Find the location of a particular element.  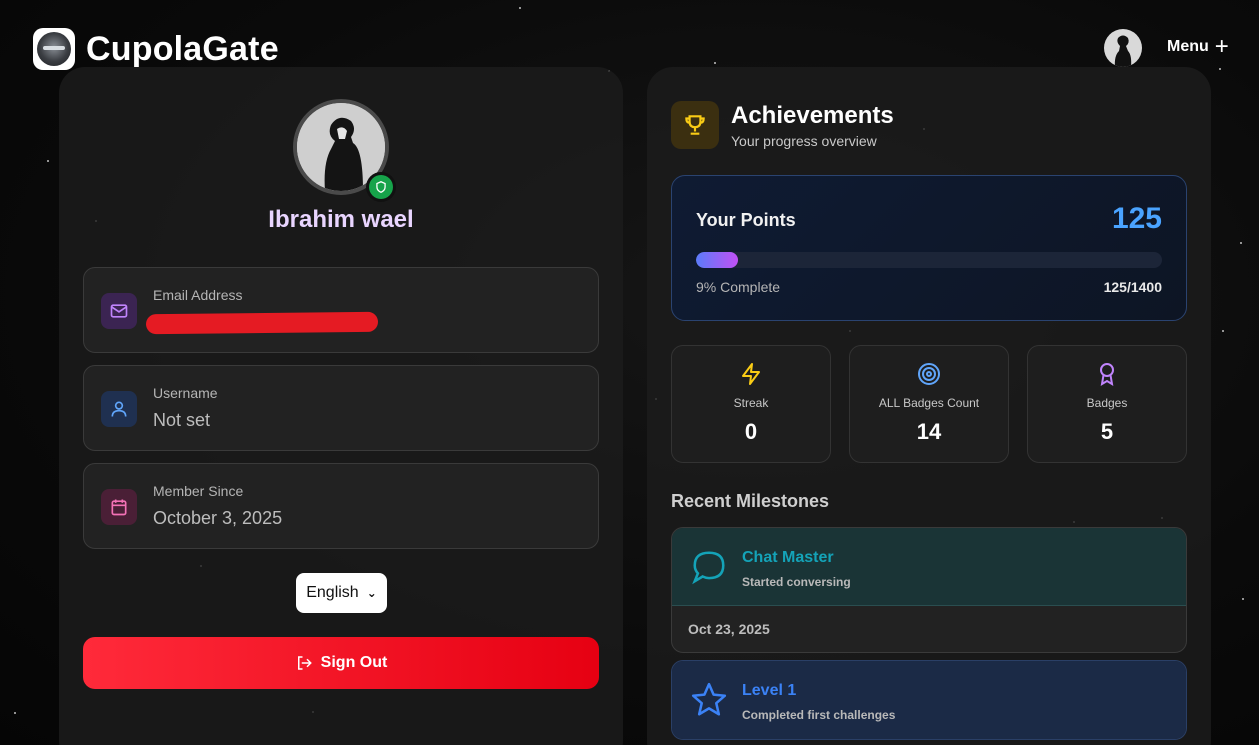

menu-label: Menu is located at coordinates (1188, 46).